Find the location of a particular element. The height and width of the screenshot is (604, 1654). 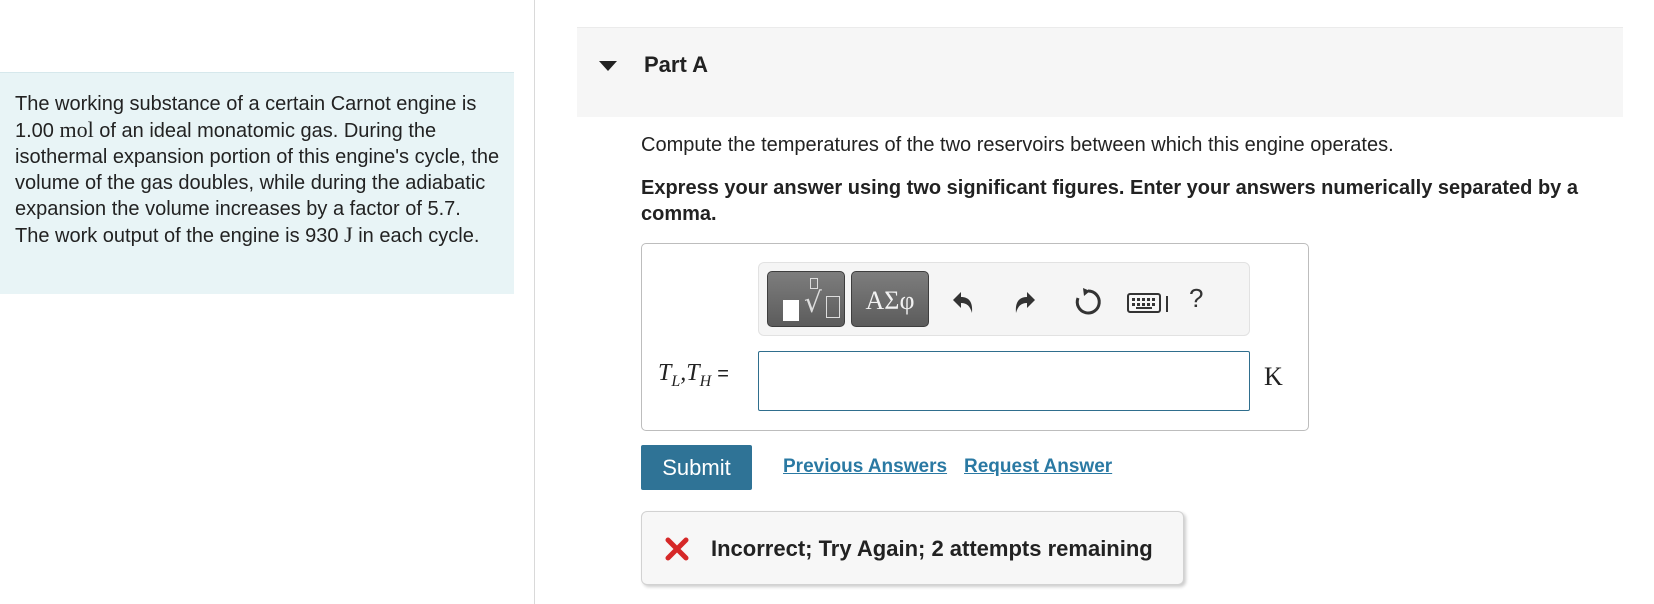

answer-input is located at coordinates (1004, 381).